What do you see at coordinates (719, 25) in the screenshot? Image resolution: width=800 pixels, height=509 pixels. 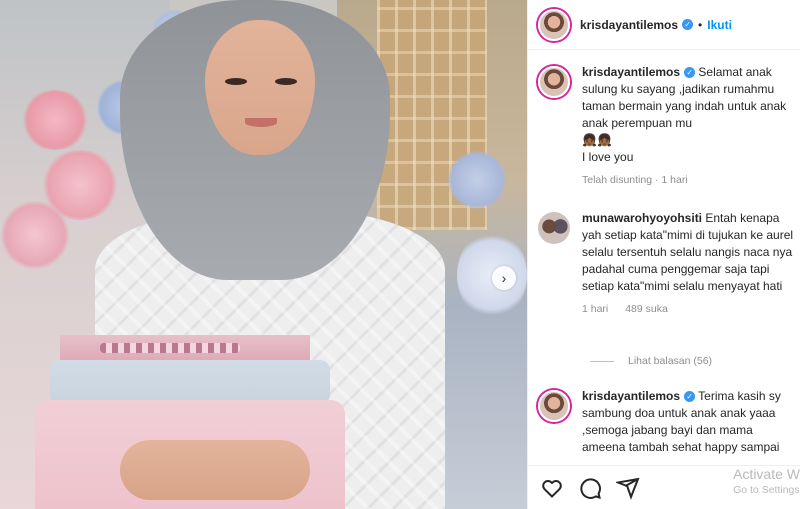 I see `follow-button: Ikuti` at bounding box center [719, 25].